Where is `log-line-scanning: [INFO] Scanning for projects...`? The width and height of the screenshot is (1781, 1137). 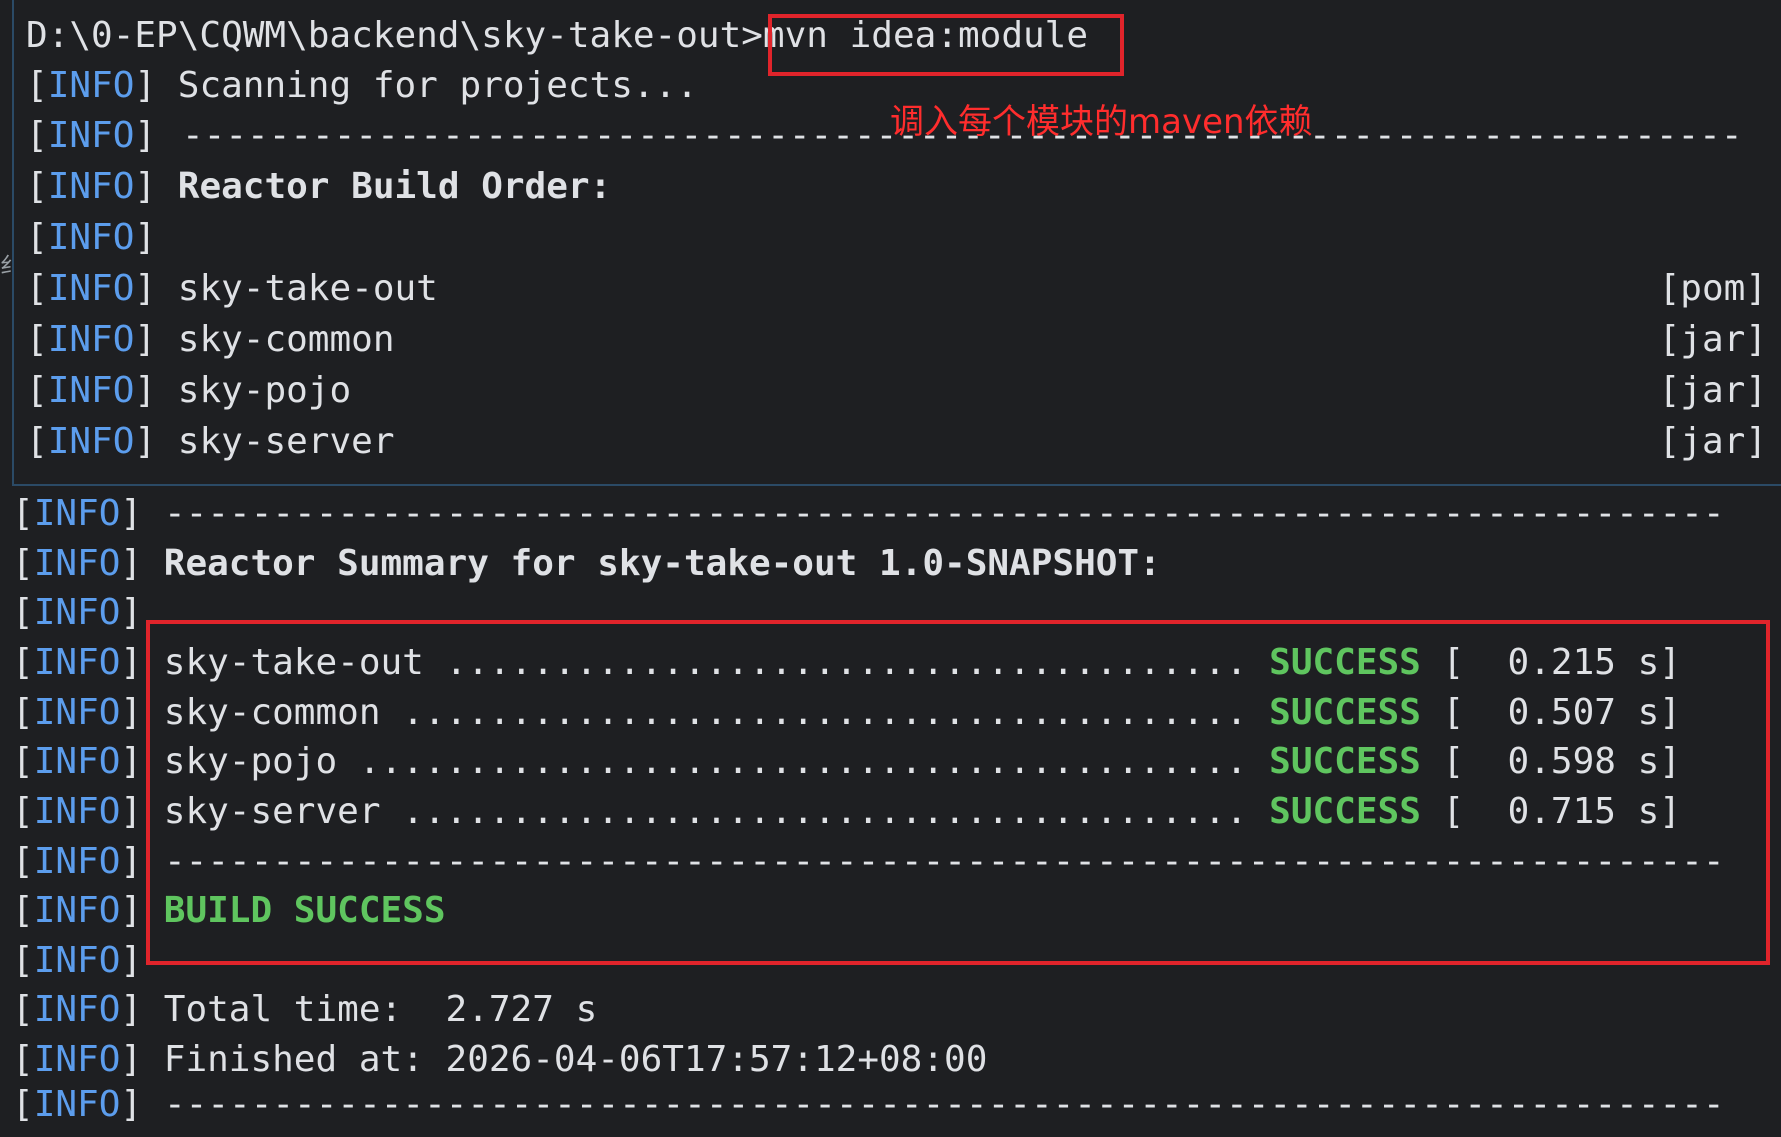
log-line-scanning: [INFO] Scanning for projects... is located at coordinates (362, 86).